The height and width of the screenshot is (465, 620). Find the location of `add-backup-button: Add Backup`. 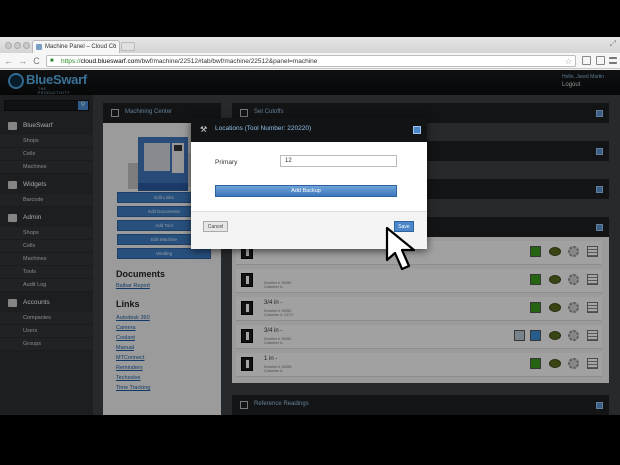

add-backup-button: Add Backup is located at coordinates (306, 191).